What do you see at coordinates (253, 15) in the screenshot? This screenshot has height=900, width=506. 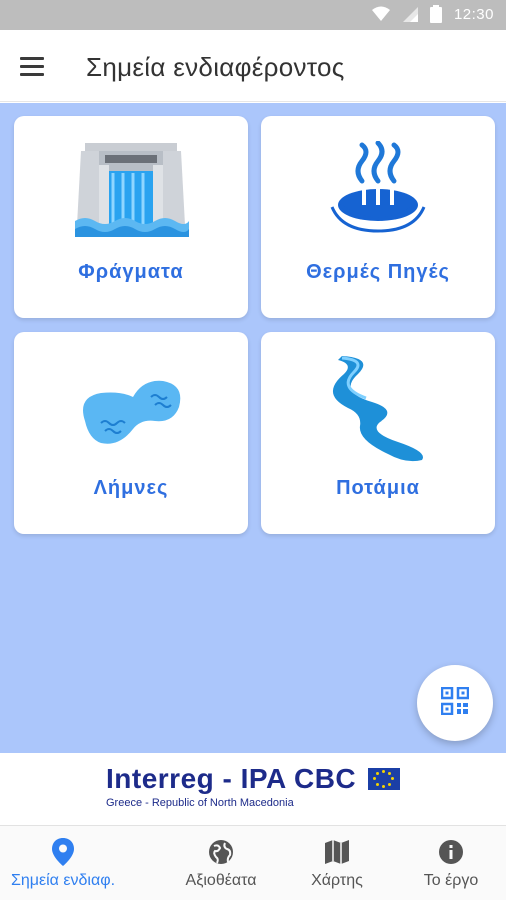 I see `status-bar: 12:30` at bounding box center [253, 15].